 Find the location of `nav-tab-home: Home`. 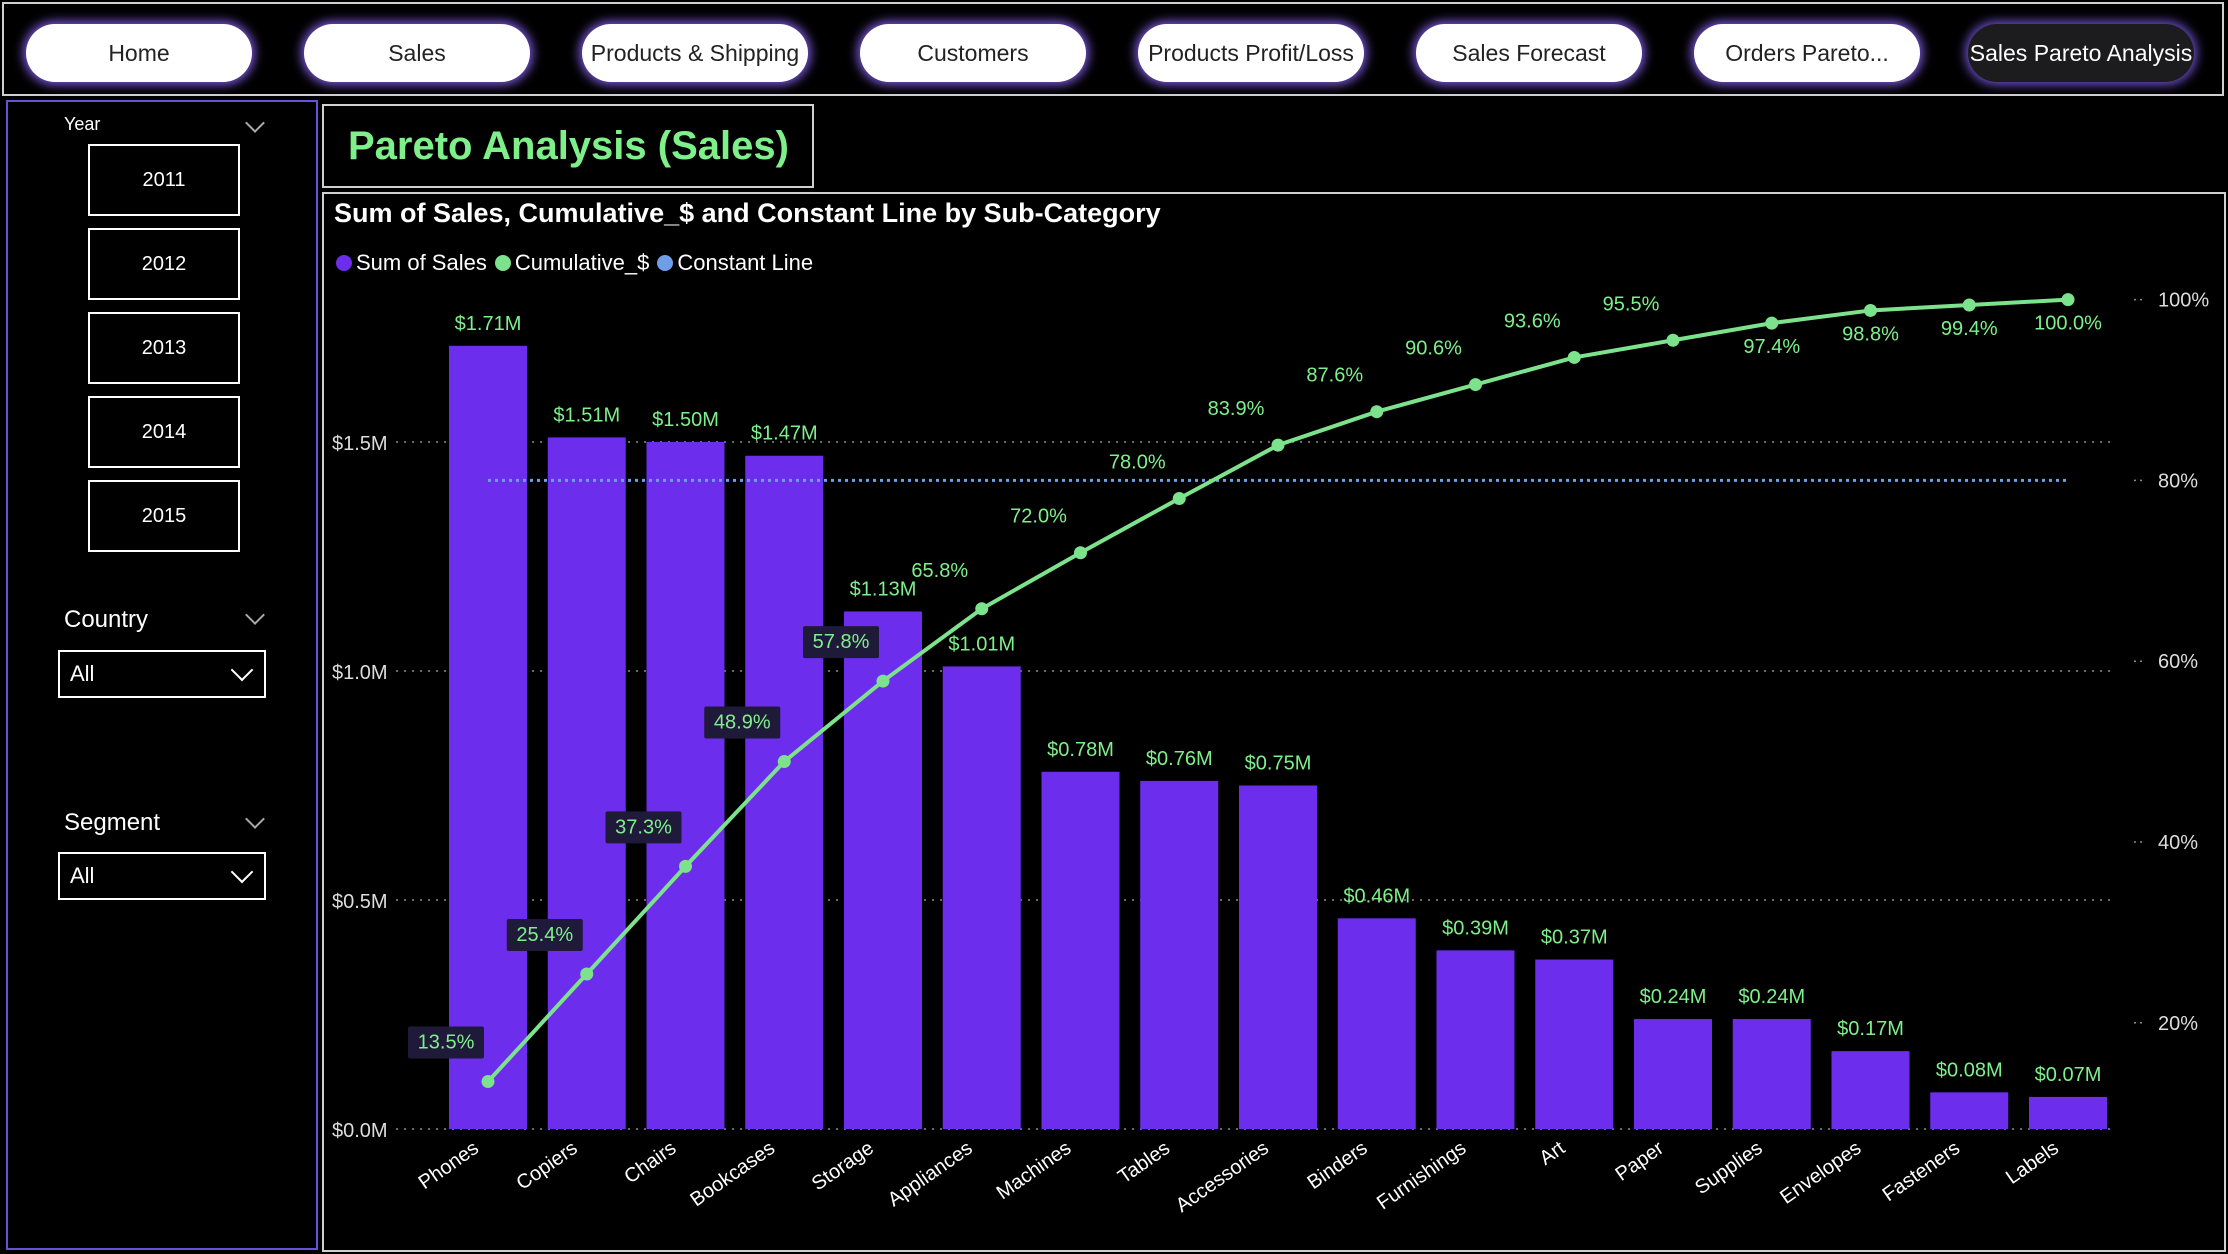

nav-tab-home: Home is located at coordinates (139, 53).